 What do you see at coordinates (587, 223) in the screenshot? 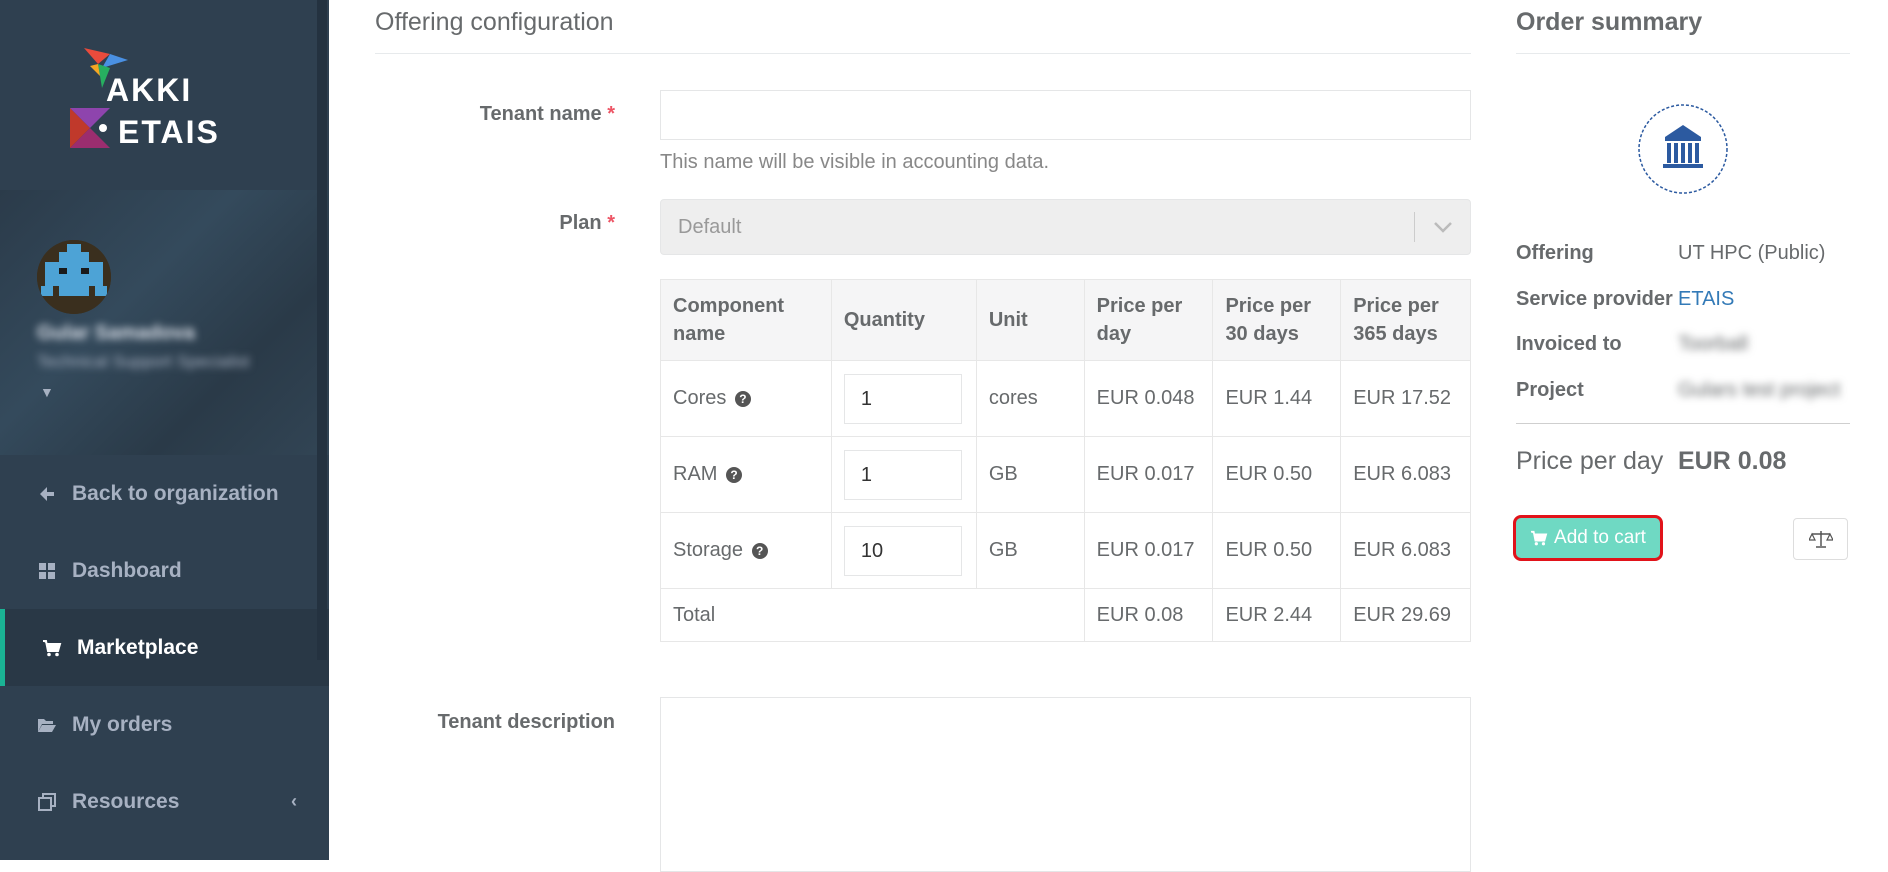
I see `plan-label: Plan *` at bounding box center [587, 223].